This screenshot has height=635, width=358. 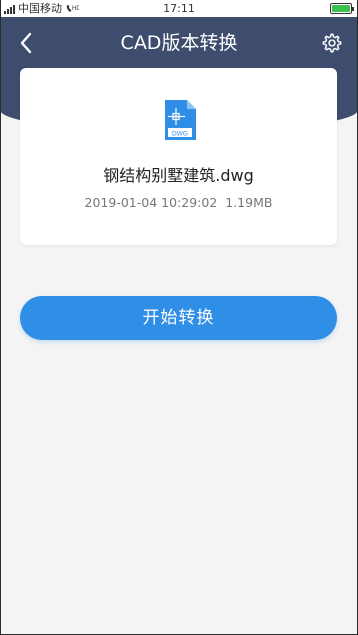 I want to click on gear-icon, so click(x=332, y=43).